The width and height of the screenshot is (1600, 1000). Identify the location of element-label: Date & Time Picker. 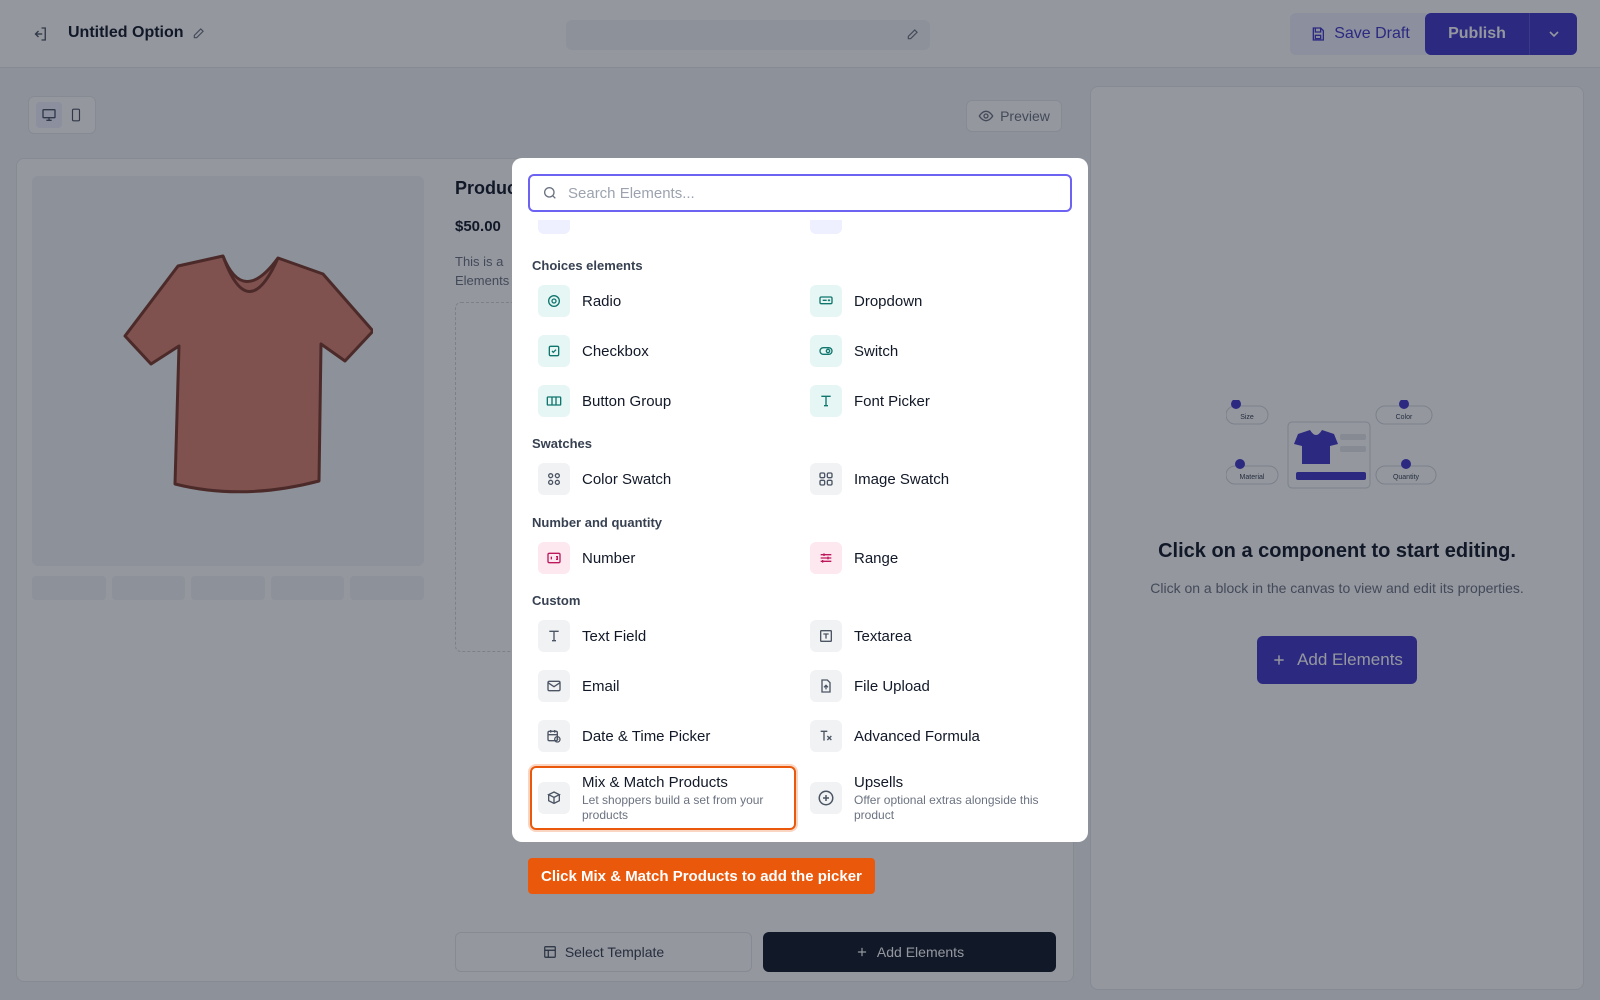
(646, 736).